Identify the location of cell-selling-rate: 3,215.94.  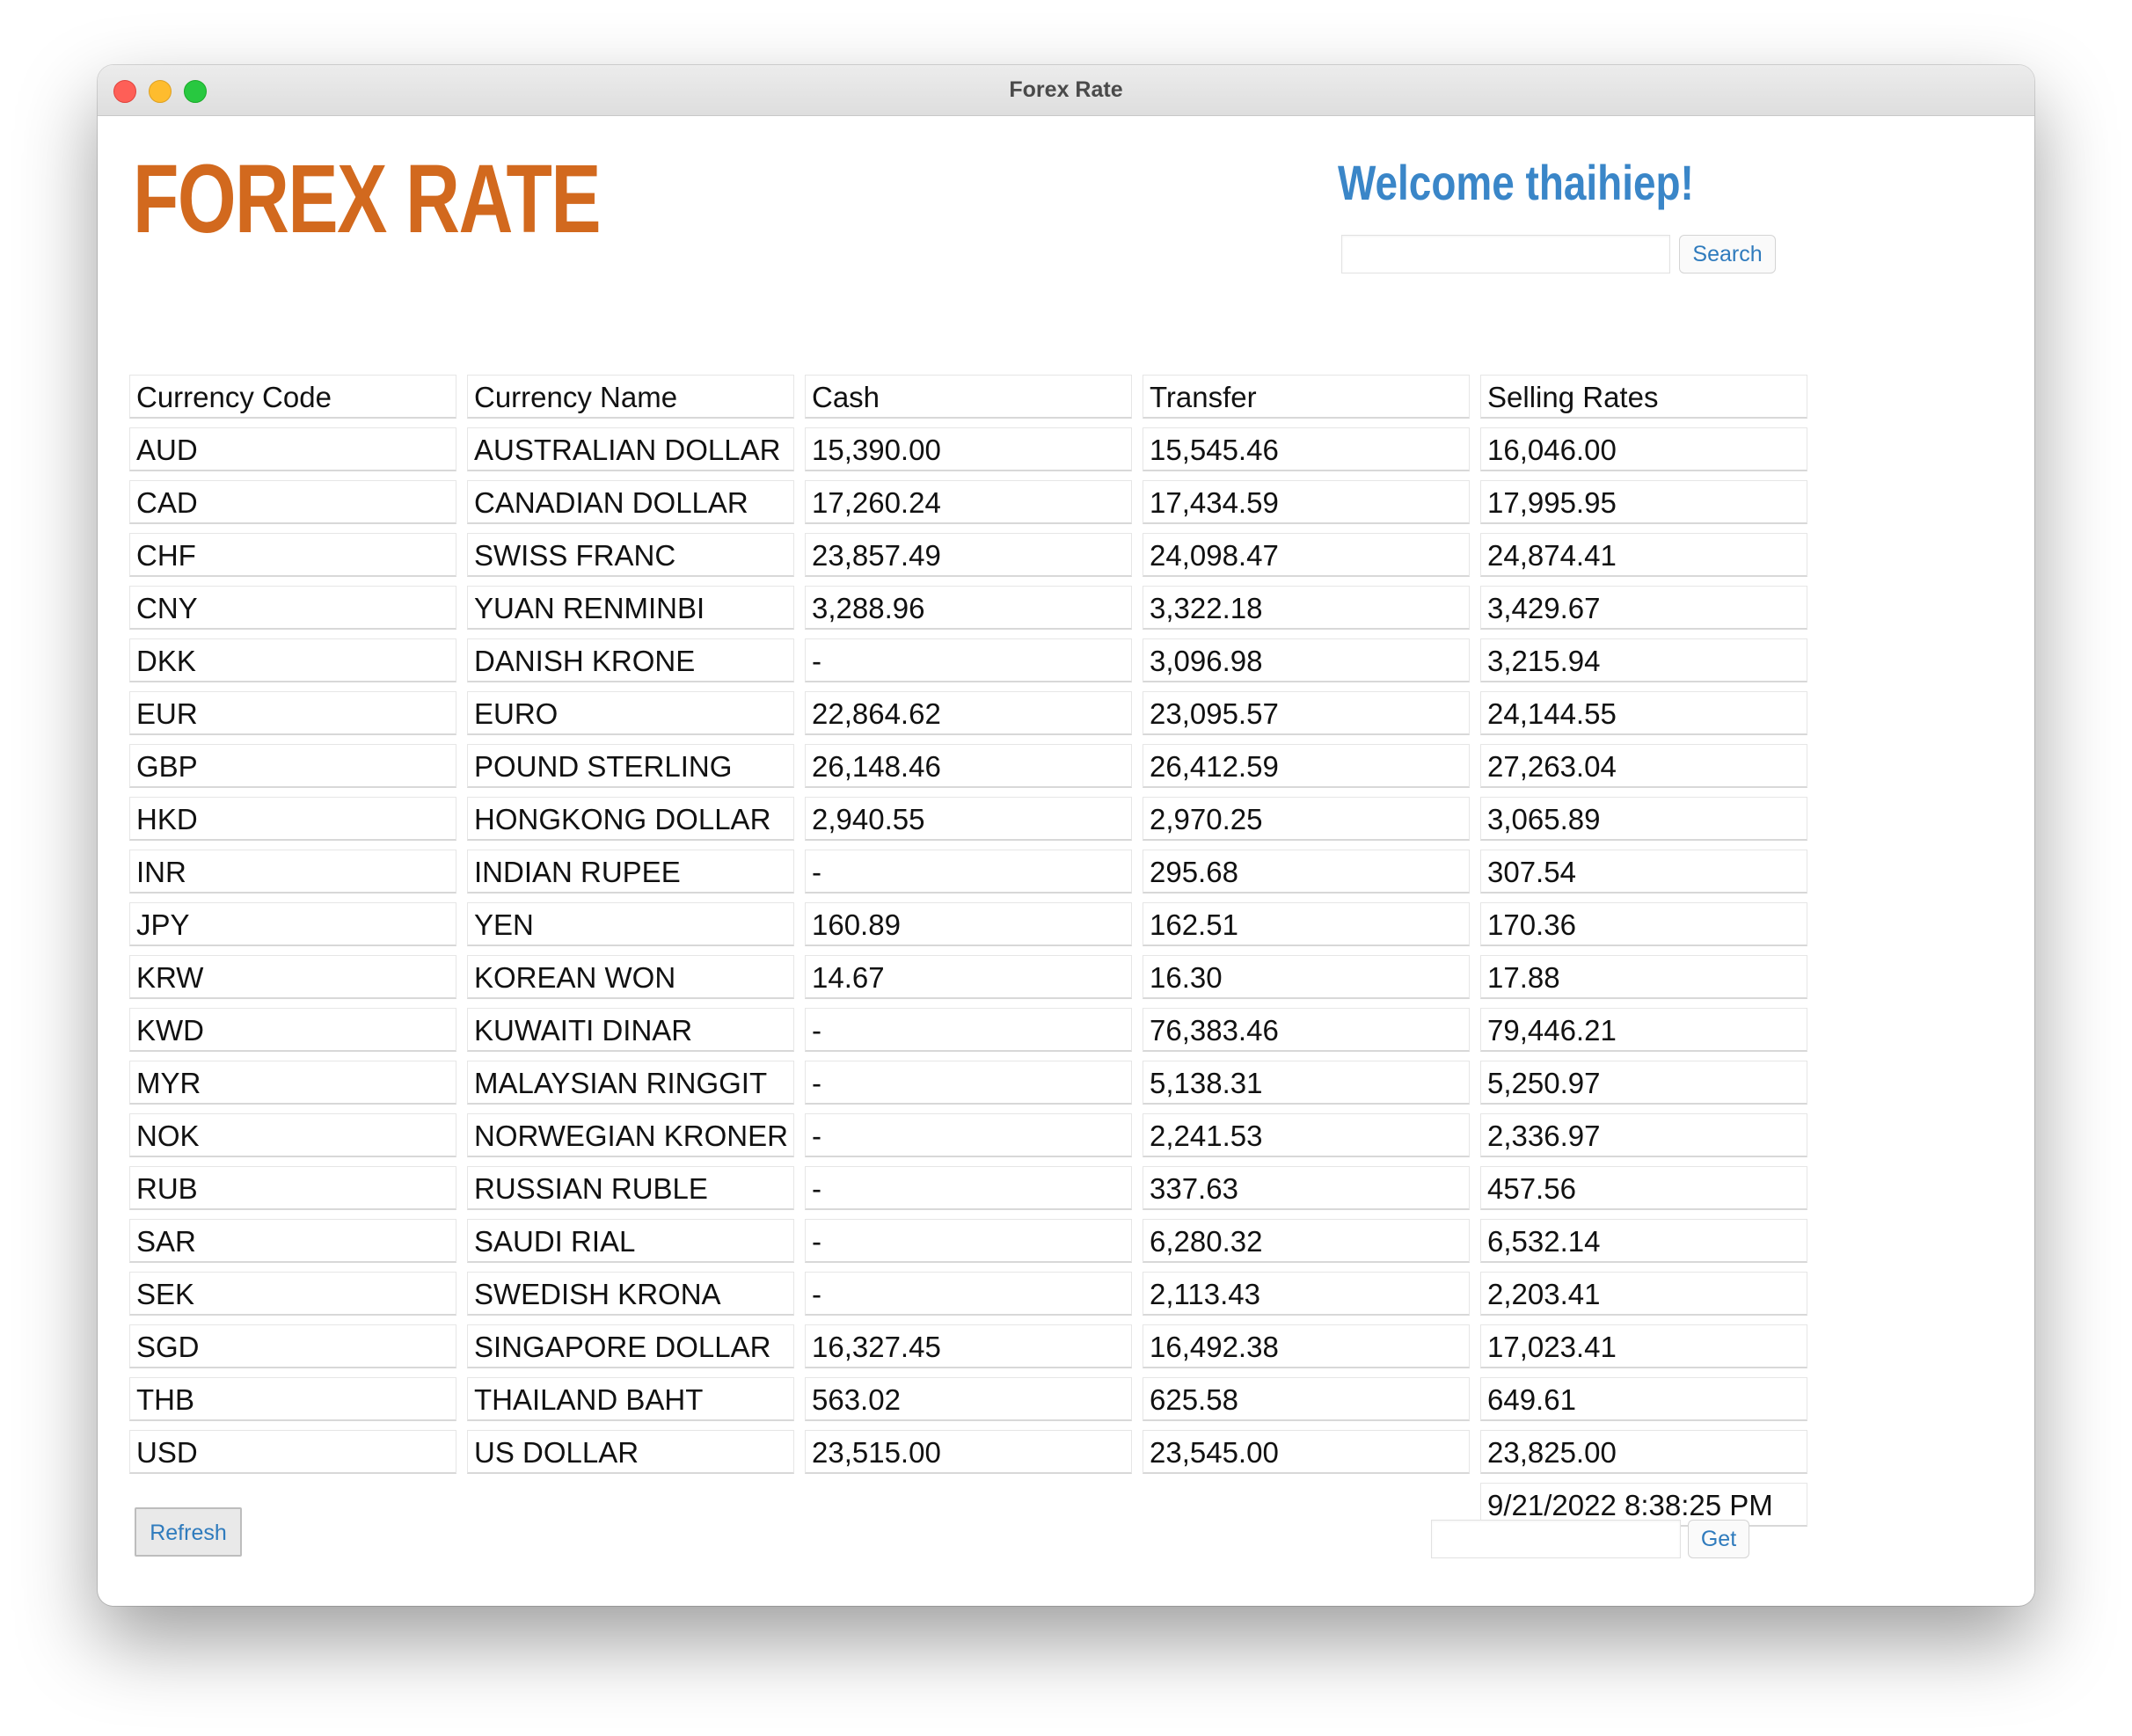
(1644, 660).